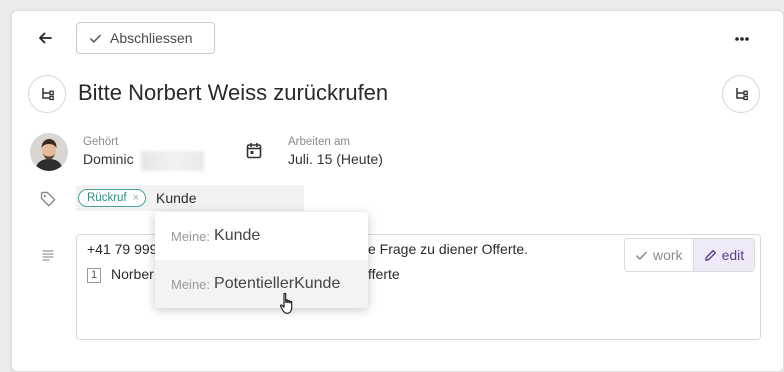  I want to click on pencil-icon, so click(710, 255).